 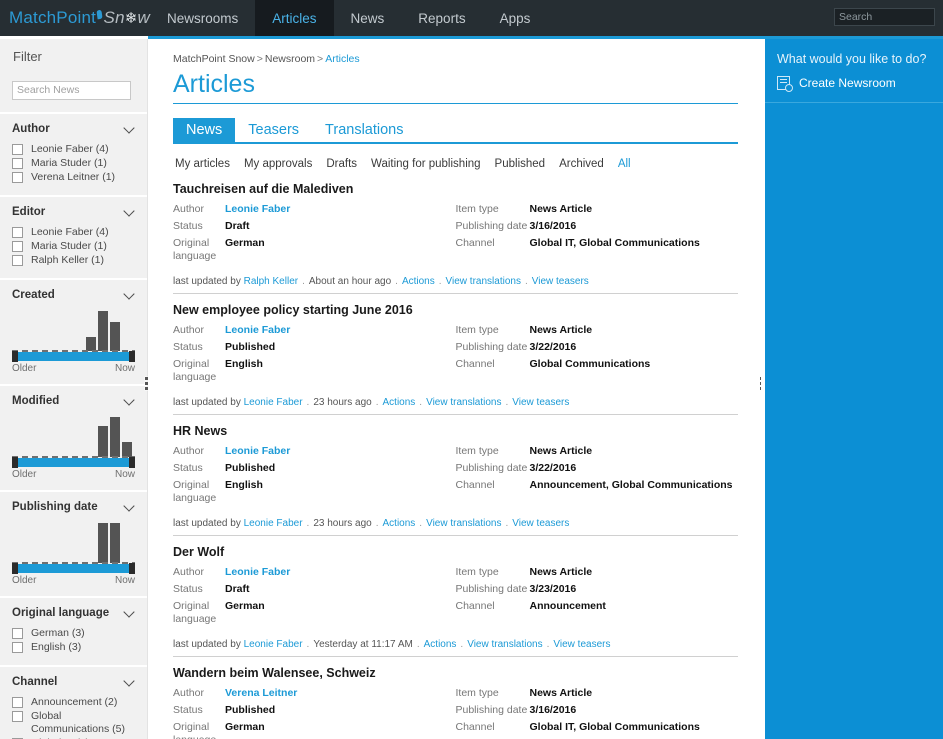 What do you see at coordinates (214, 59) in the screenshot?
I see `breadcrumb-item-root: MatchPoint Snow` at bounding box center [214, 59].